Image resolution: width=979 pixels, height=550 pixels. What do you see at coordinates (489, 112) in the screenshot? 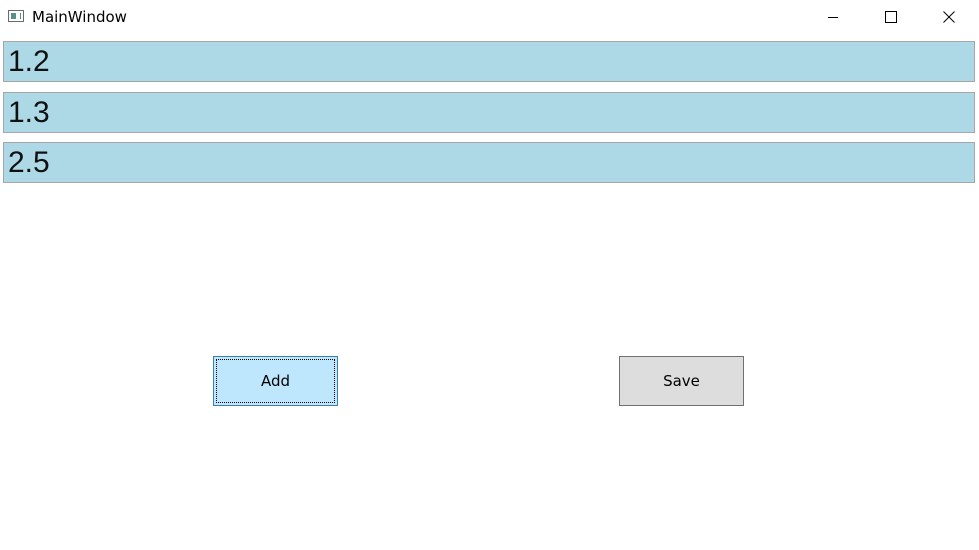
I see `list-item: 1.3` at bounding box center [489, 112].